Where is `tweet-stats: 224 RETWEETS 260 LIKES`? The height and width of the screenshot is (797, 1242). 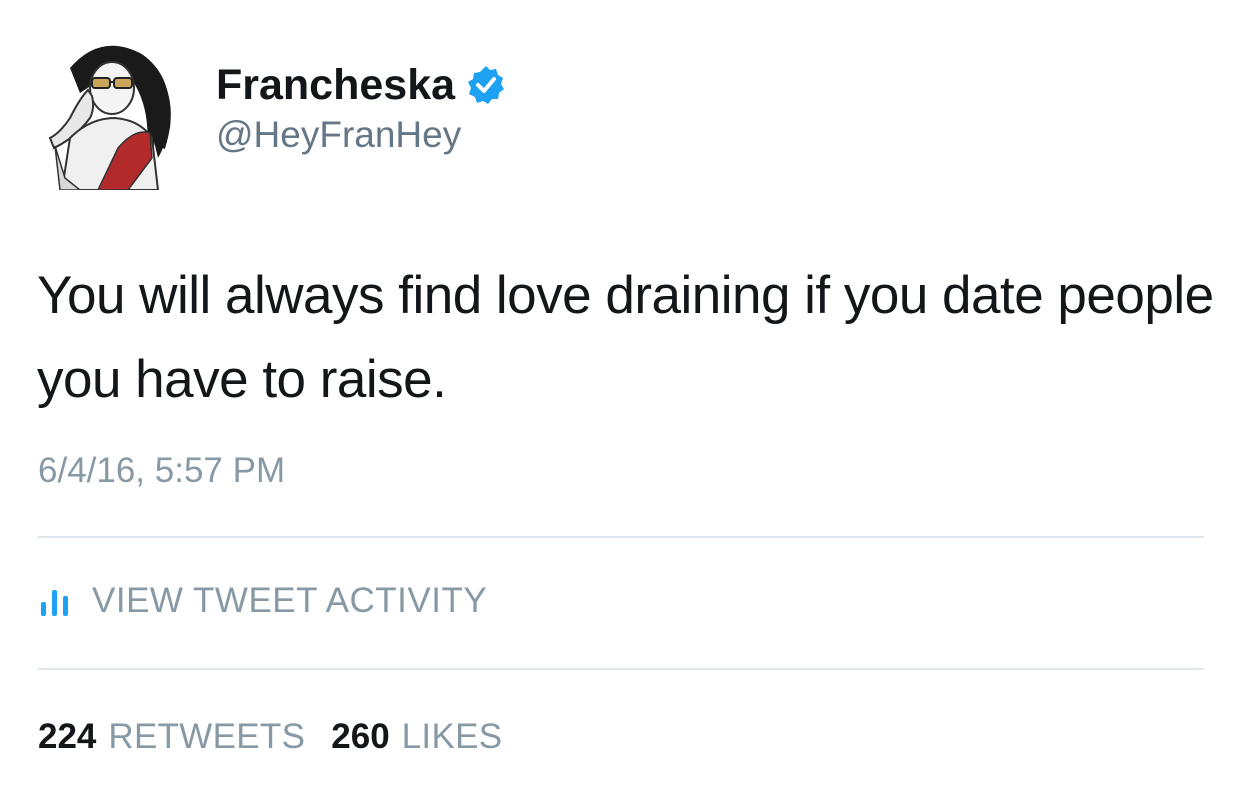
tweet-stats: 224 RETWEETS 260 LIKES is located at coordinates (283, 737).